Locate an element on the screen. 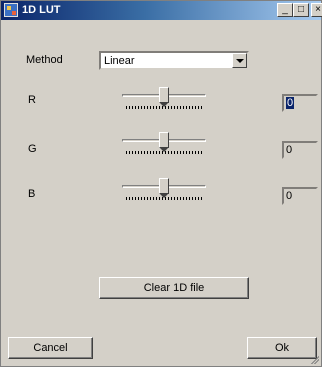 The height and width of the screenshot is (367, 322). b-value-field: 0 is located at coordinates (300, 196).